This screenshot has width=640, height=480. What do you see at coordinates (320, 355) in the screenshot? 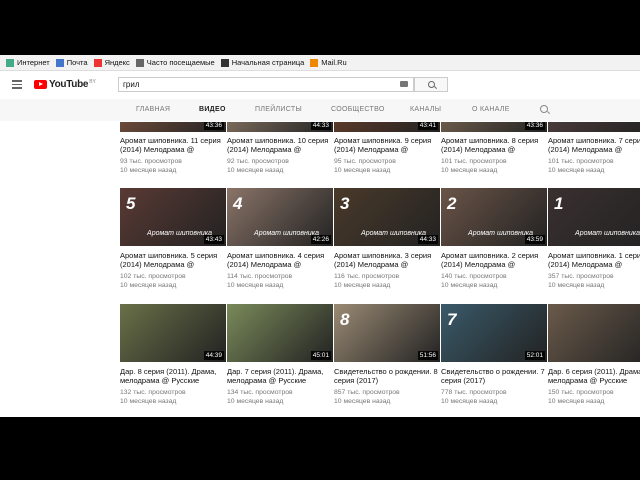
I see `duration-badge: 45:01` at bounding box center [320, 355].